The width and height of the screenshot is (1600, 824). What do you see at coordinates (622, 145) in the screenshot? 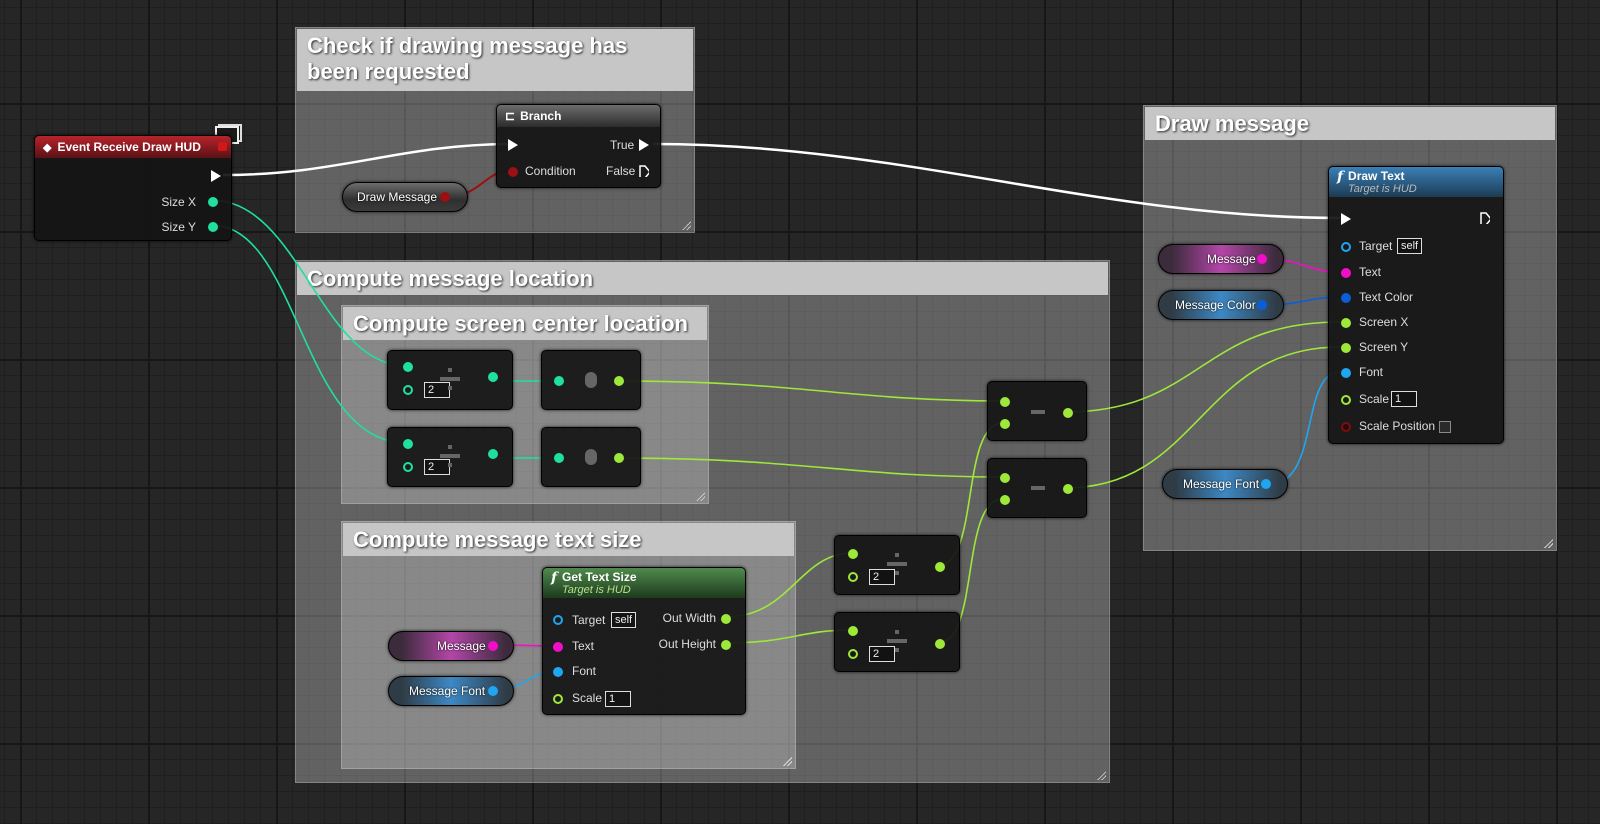
I see `true-label: True` at bounding box center [622, 145].